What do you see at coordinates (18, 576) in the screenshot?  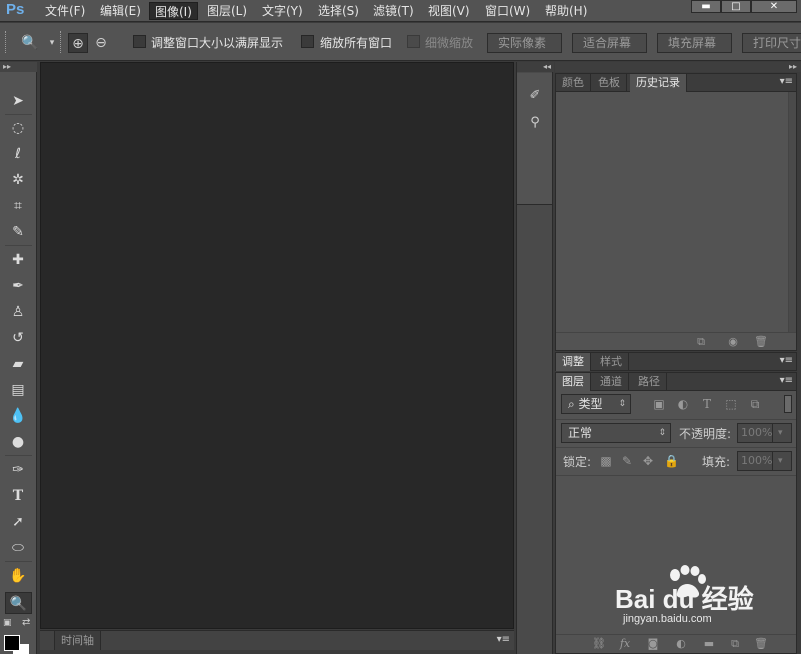 I see `hand-tool-icon: ✋` at bounding box center [18, 576].